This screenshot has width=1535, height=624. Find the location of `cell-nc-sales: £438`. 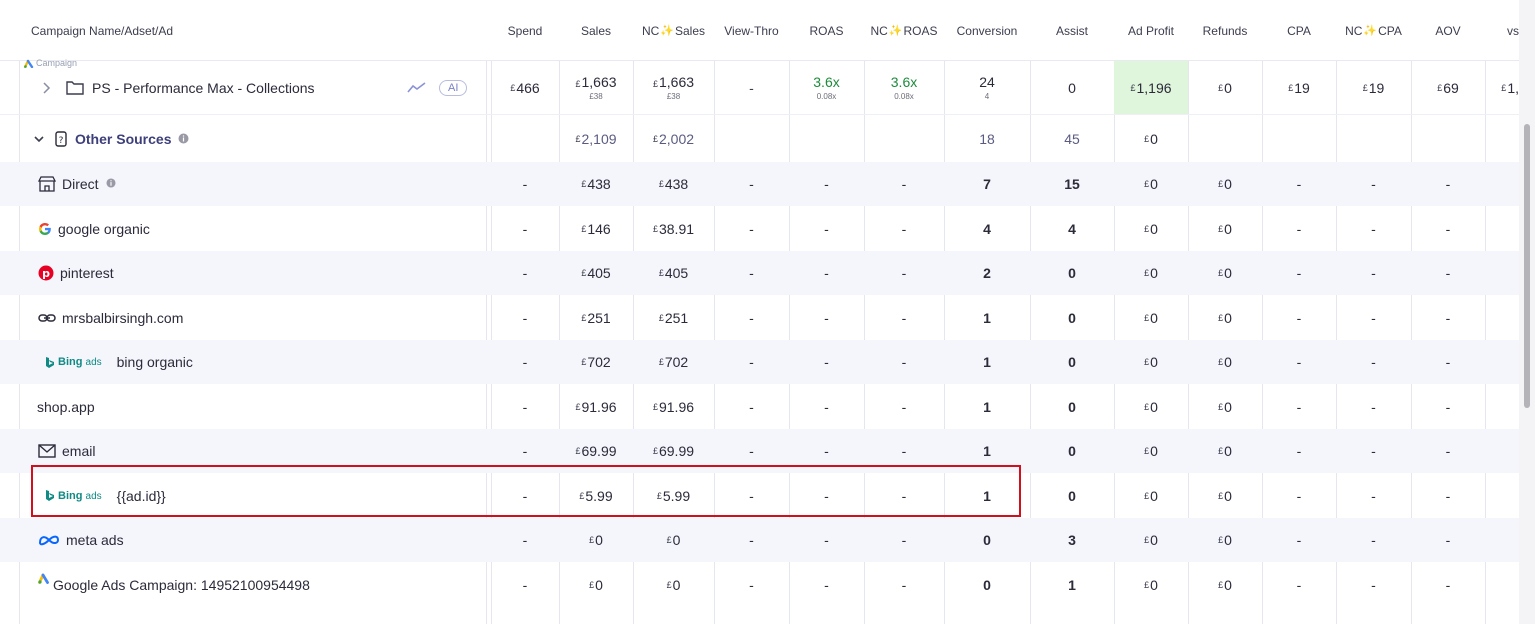

cell-nc-sales: £438 is located at coordinates (673, 184).